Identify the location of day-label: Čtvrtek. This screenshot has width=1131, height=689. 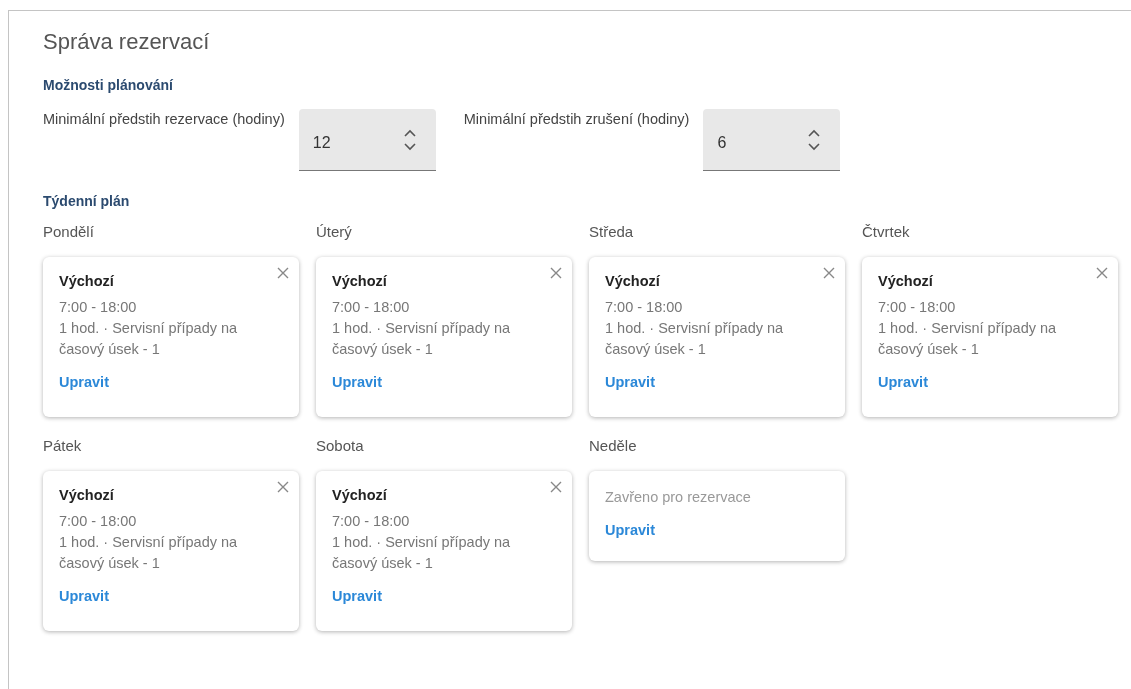
(886, 231).